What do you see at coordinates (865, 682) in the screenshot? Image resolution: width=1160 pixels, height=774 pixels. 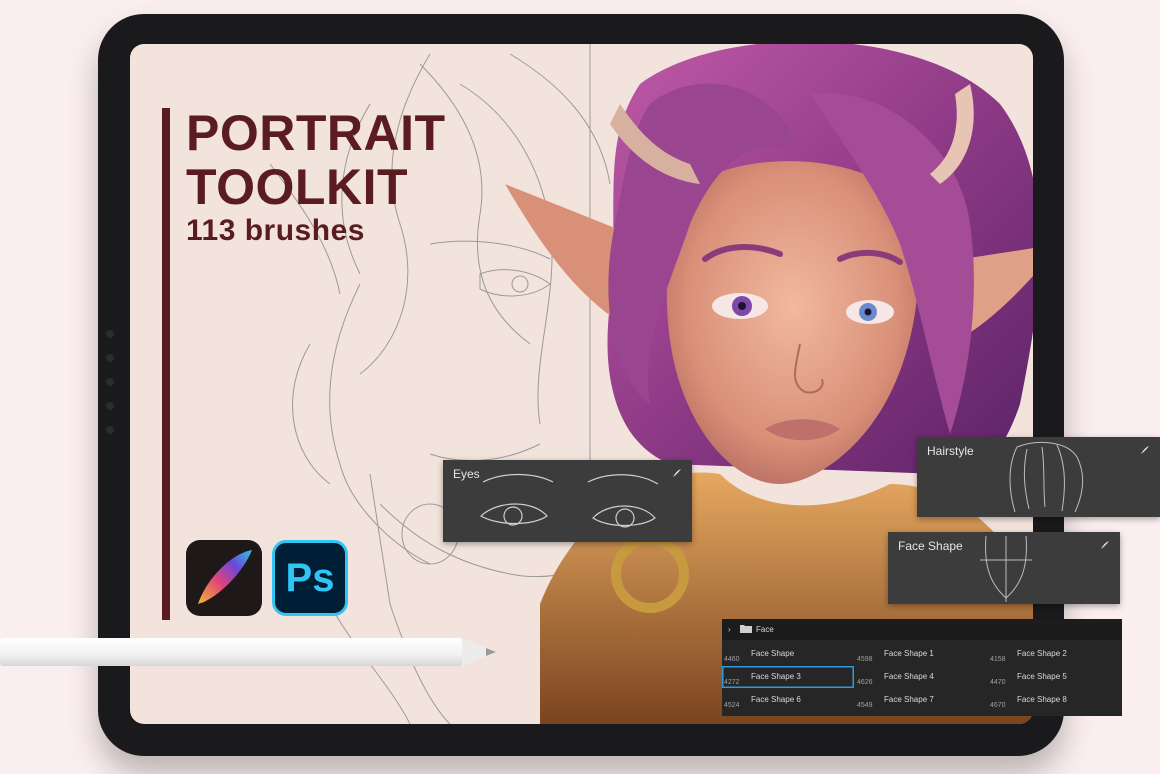 I see `brush-size: 4626` at bounding box center [865, 682].